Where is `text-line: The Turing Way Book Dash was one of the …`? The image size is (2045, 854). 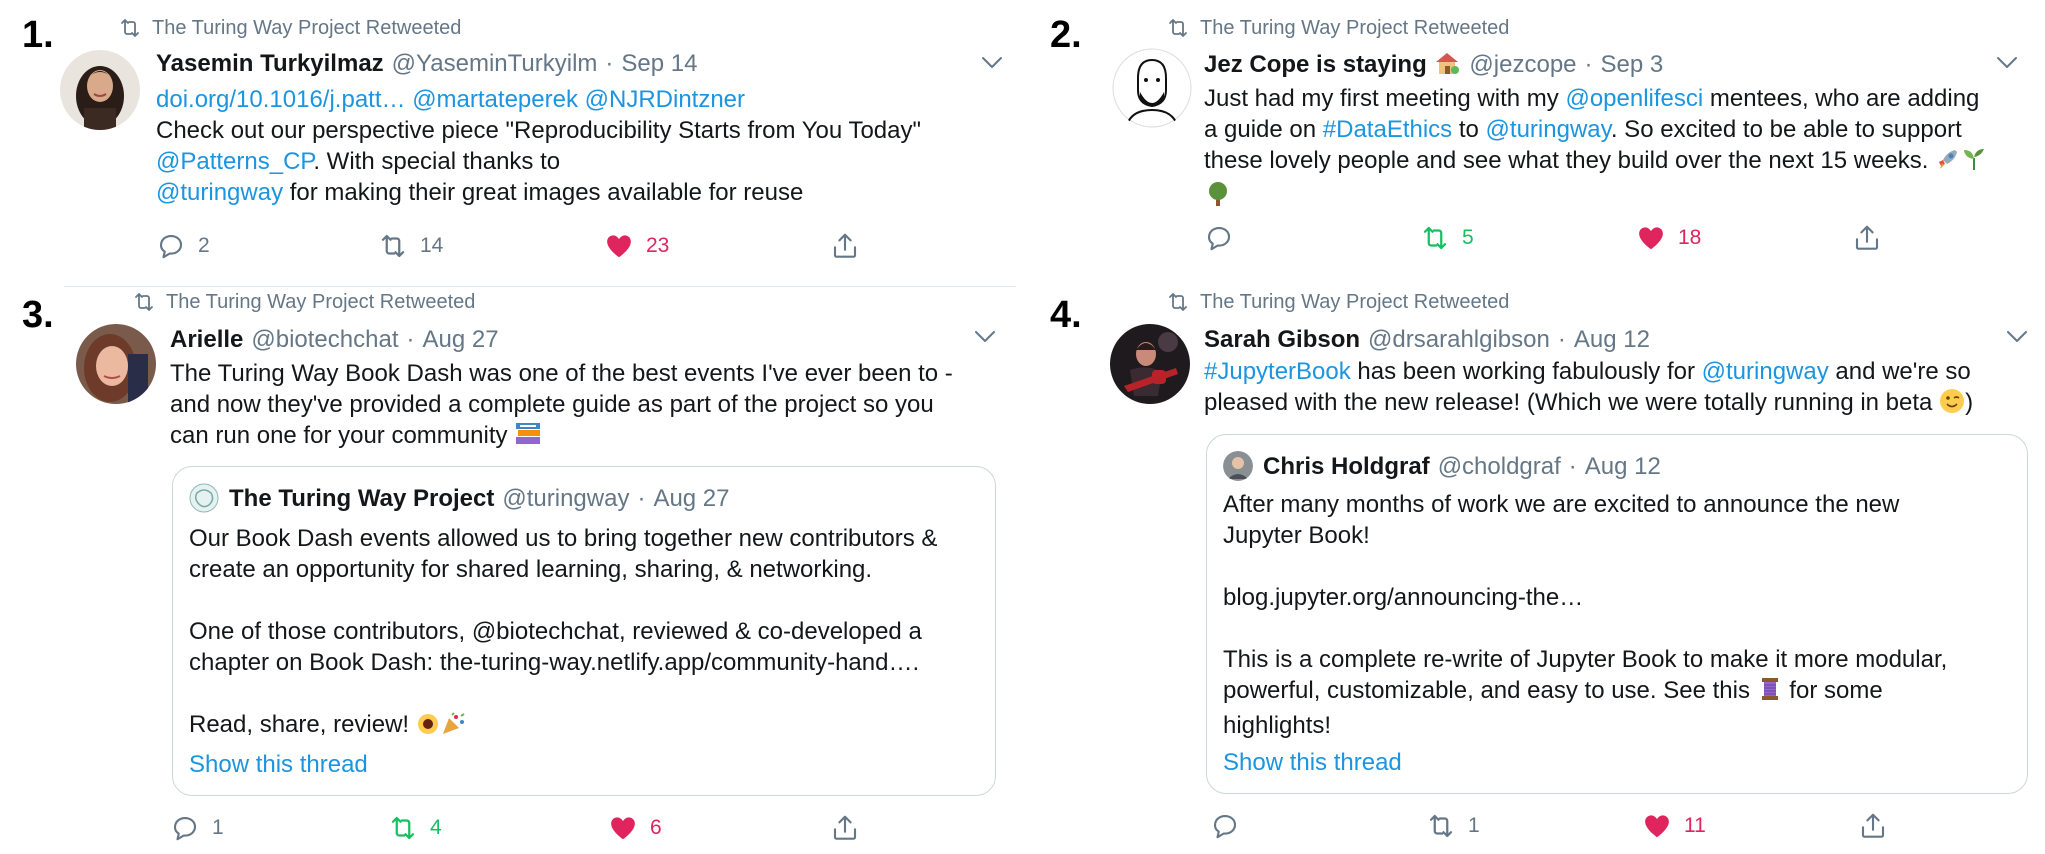
text-line: The Turing Way Book Dash was one of the … is located at coordinates (561, 373).